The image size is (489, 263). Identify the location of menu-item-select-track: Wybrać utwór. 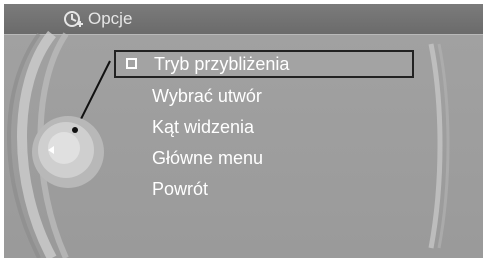
(264, 96).